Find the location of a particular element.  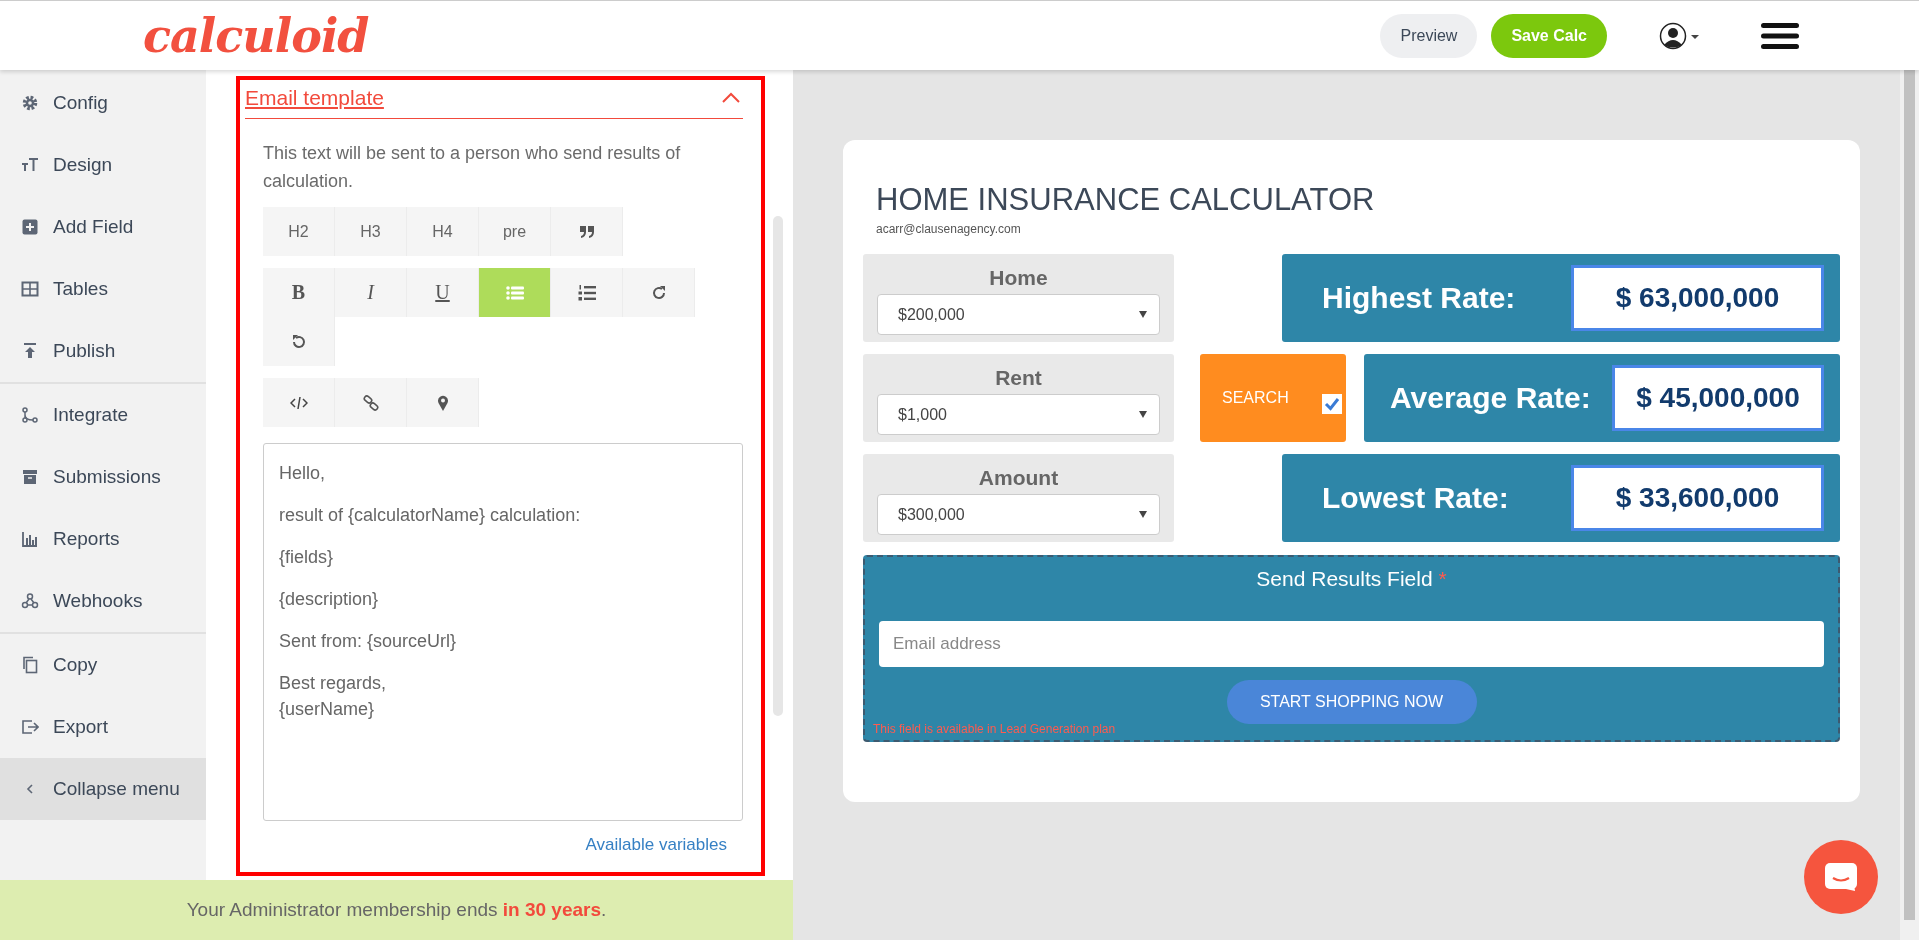

page-scrollbar is located at coordinates (1909, 505).